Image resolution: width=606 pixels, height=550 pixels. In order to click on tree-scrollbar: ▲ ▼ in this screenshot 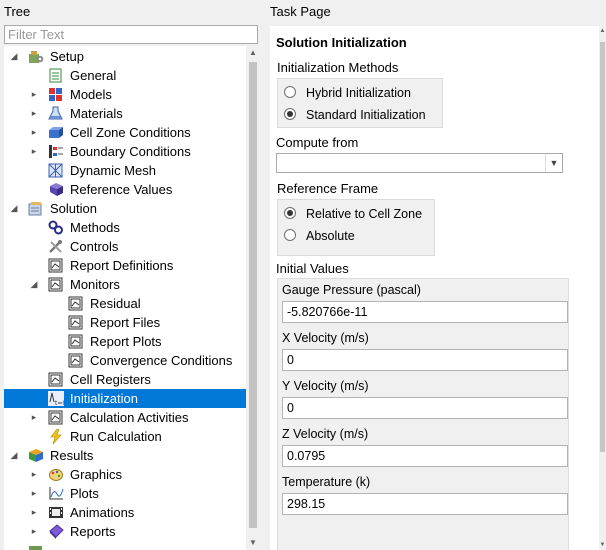, I will do `click(253, 298)`.